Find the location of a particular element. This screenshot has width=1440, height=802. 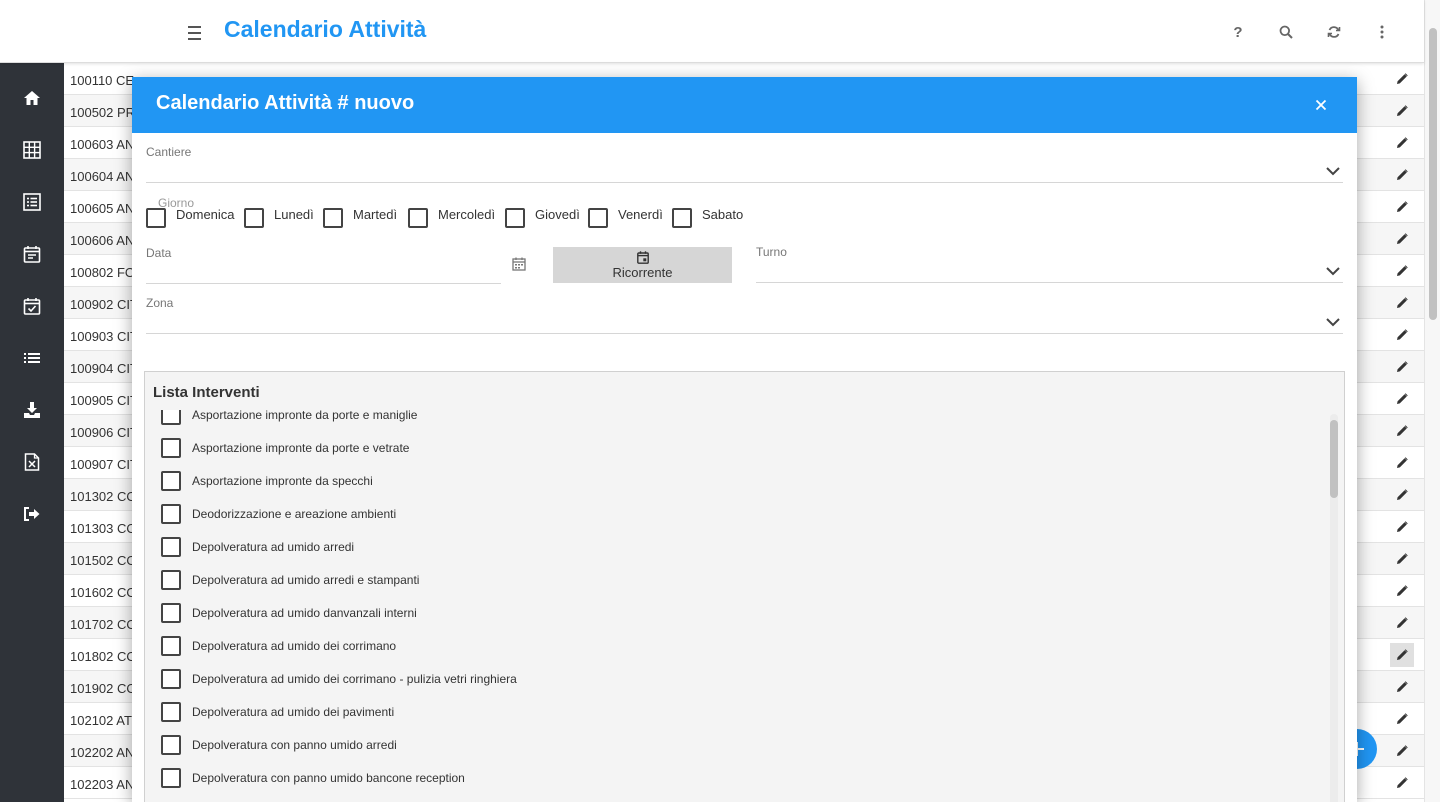

home-icon is located at coordinates (32, 98).